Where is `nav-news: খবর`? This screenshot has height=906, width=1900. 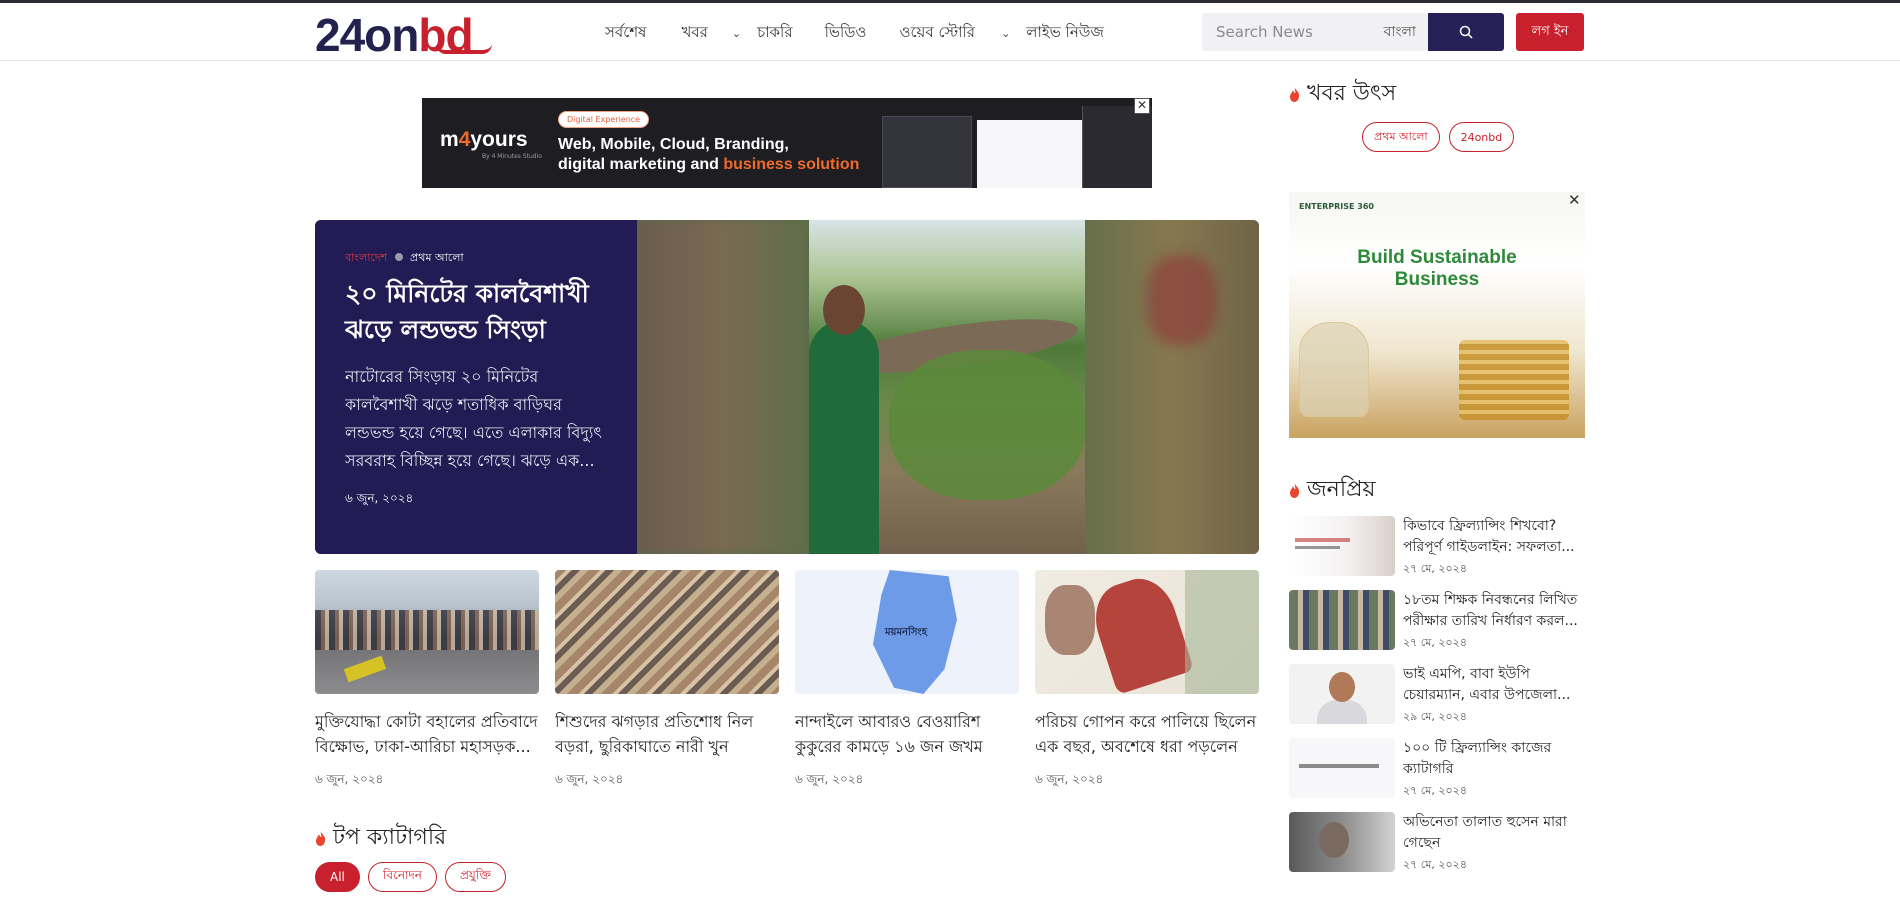
nav-news: খবর is located at coordinates (694, 33).